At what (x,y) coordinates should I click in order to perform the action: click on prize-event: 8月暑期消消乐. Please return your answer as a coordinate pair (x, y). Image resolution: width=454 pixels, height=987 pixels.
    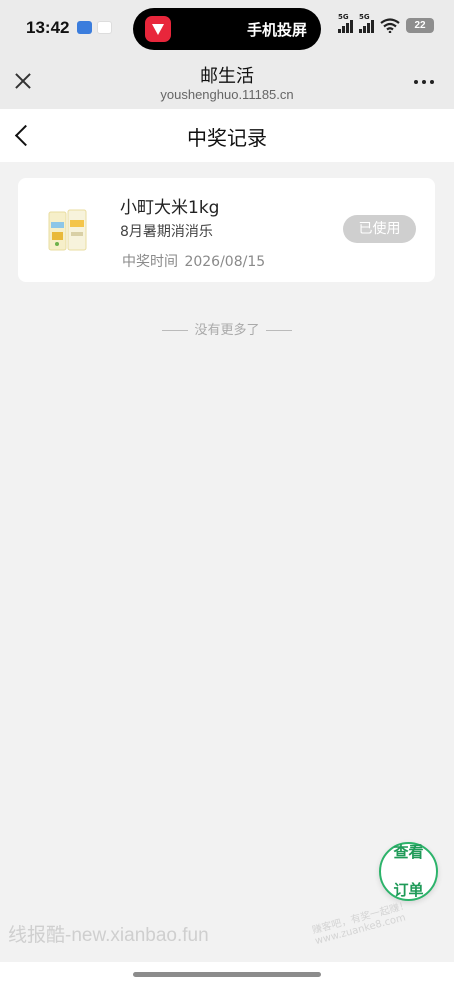
    Looking at the image, I should click on (166, 232).